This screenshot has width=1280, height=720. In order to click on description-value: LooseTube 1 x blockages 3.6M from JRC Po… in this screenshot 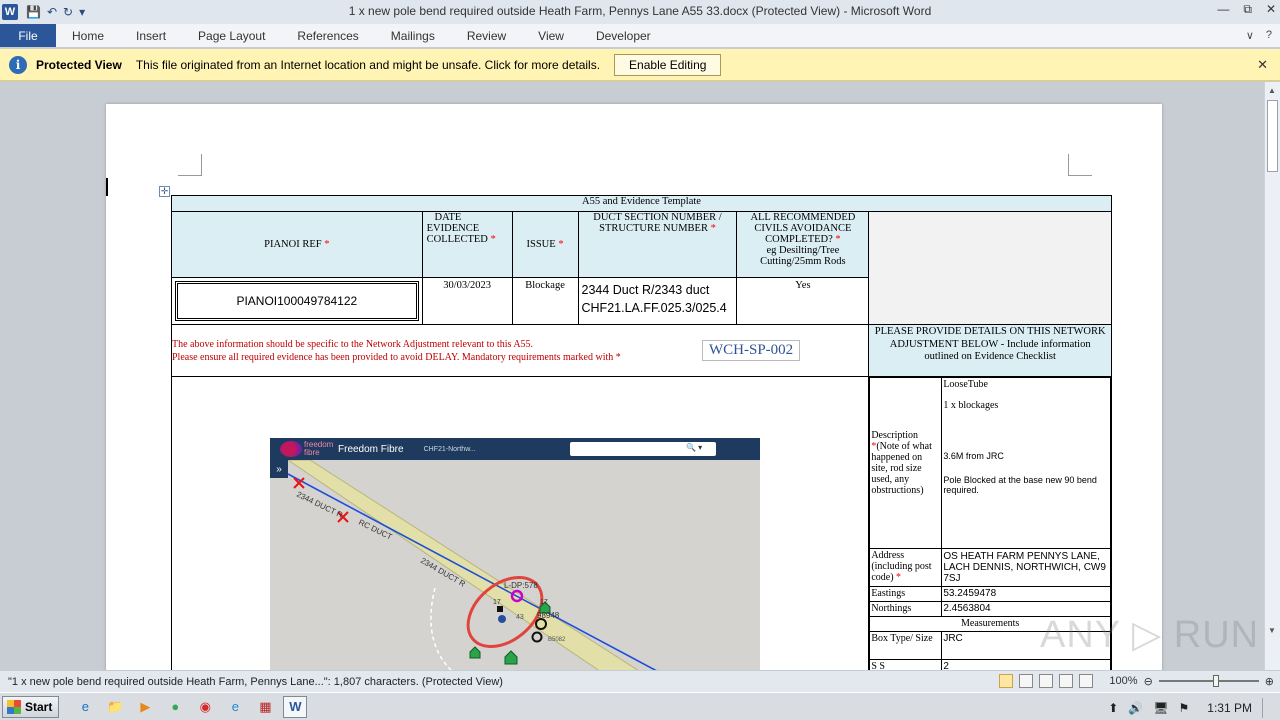, I will do `click(1026, 463)`.